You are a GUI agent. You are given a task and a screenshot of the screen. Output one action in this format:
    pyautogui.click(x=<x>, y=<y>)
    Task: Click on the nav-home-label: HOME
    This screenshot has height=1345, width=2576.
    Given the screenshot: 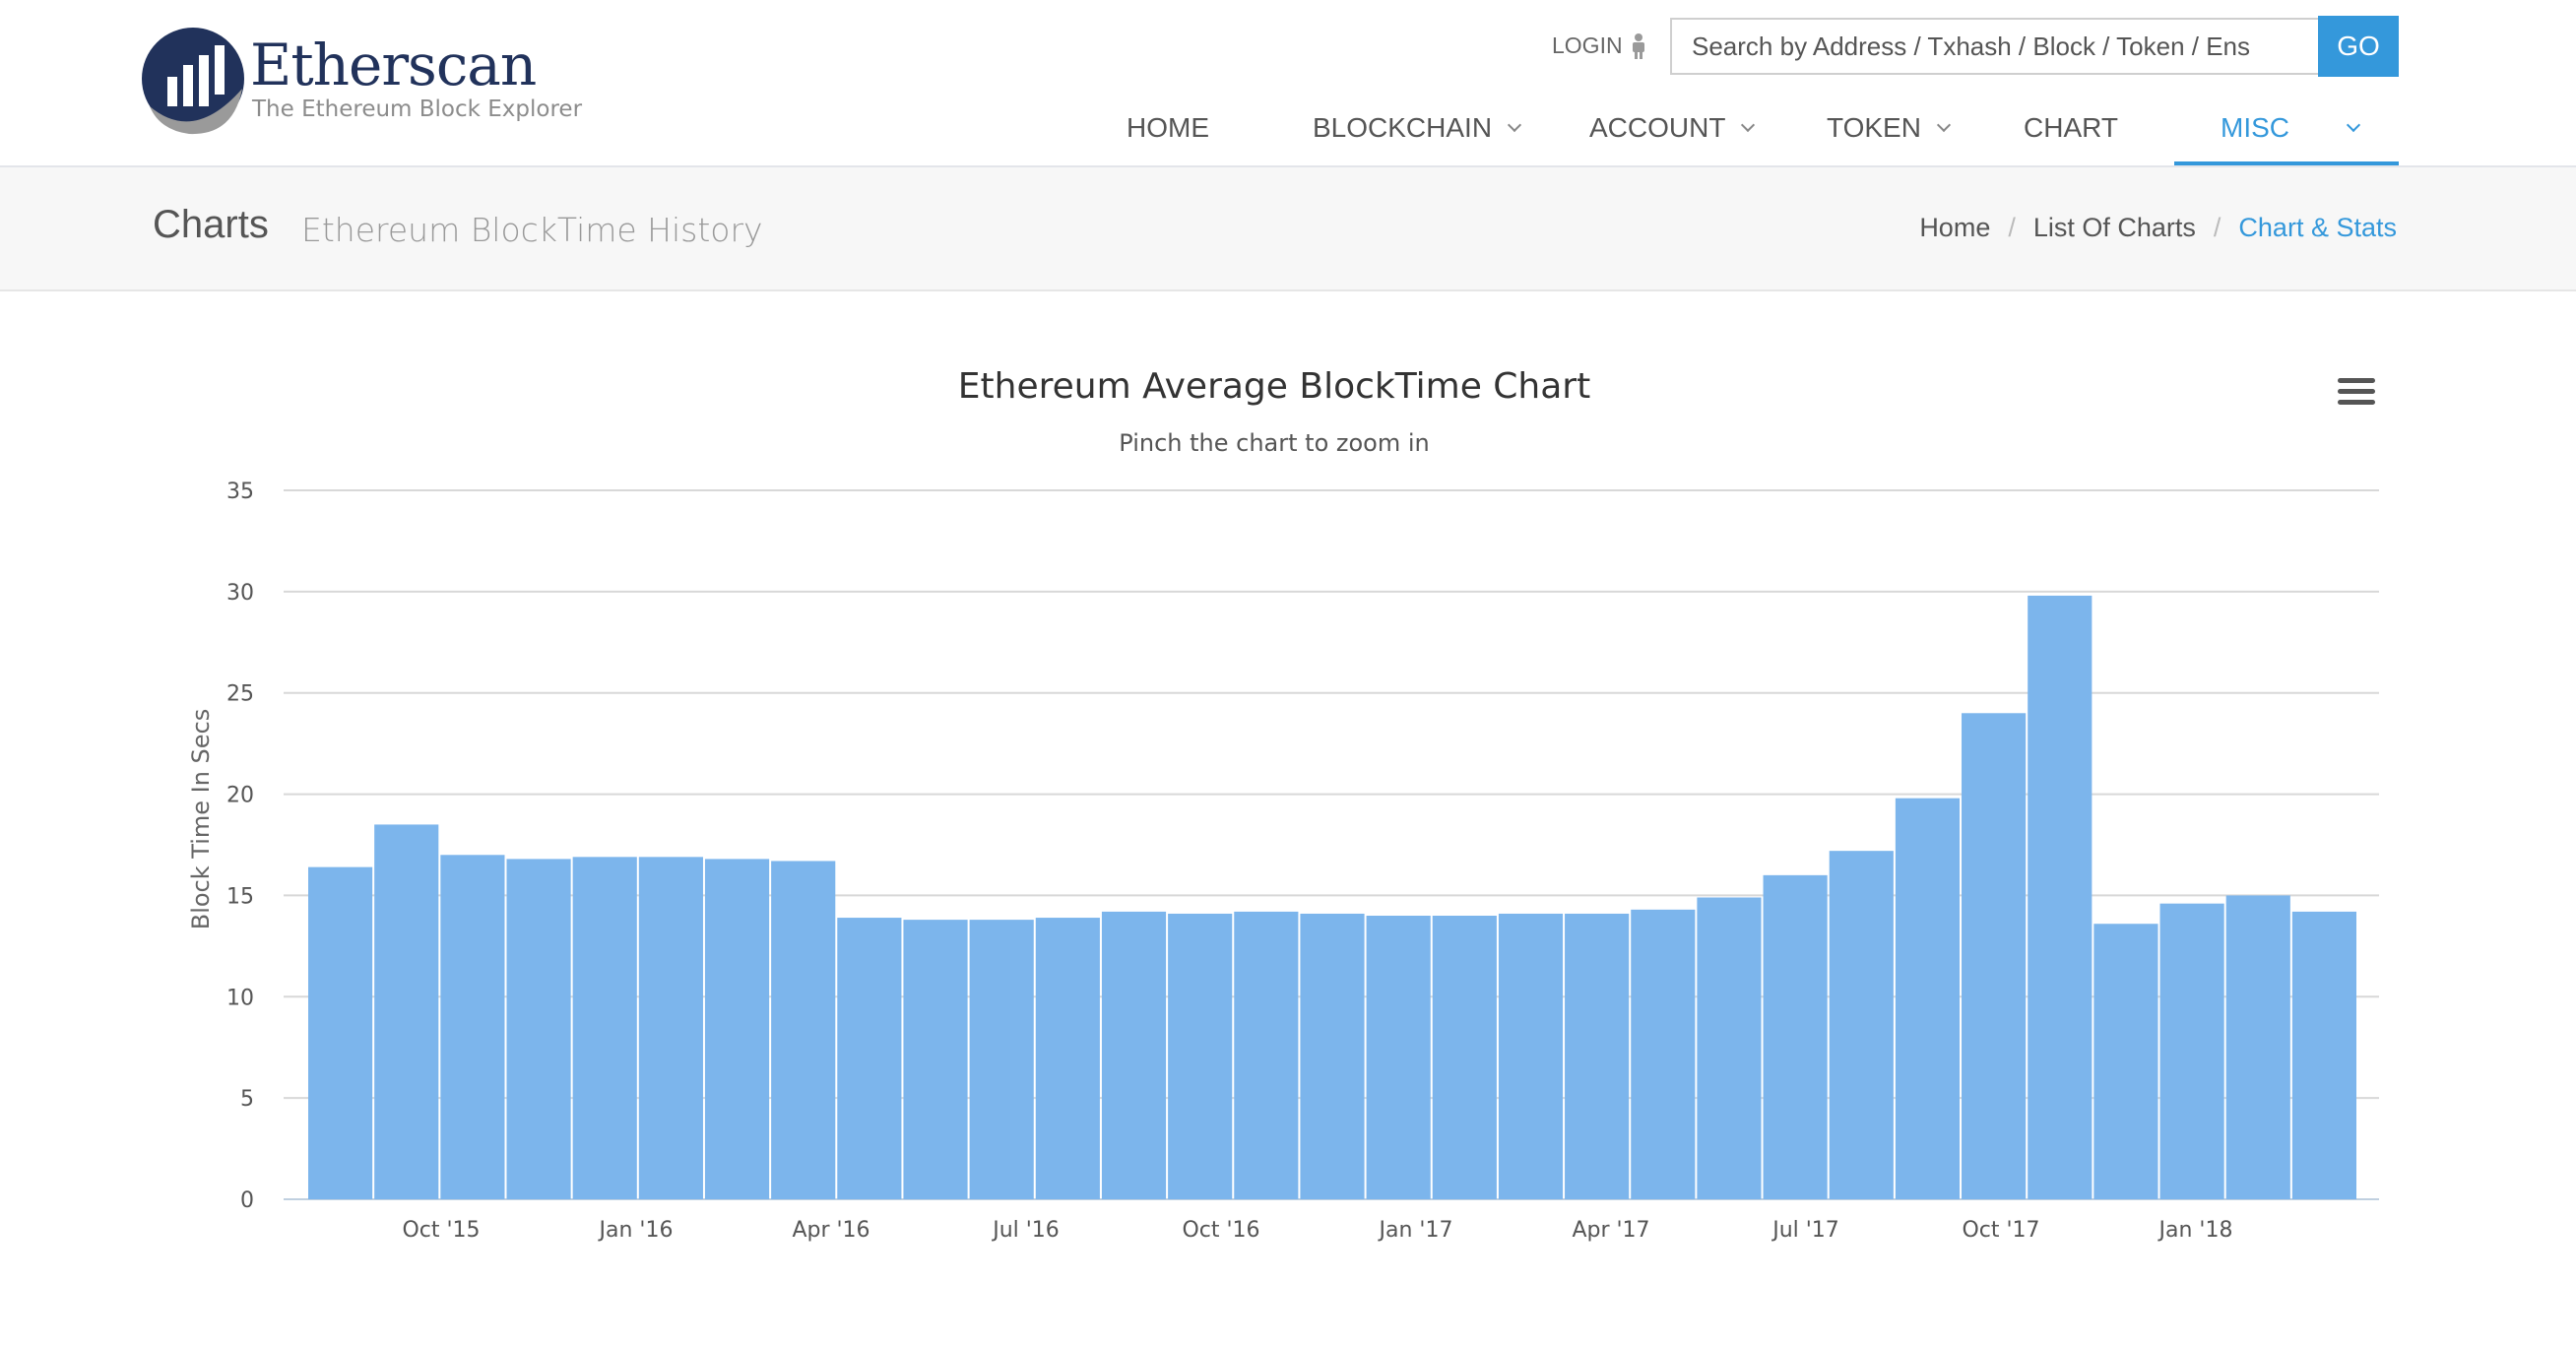 What is the action you would take?
    pyautogui.click(x=1168, y=127)
    